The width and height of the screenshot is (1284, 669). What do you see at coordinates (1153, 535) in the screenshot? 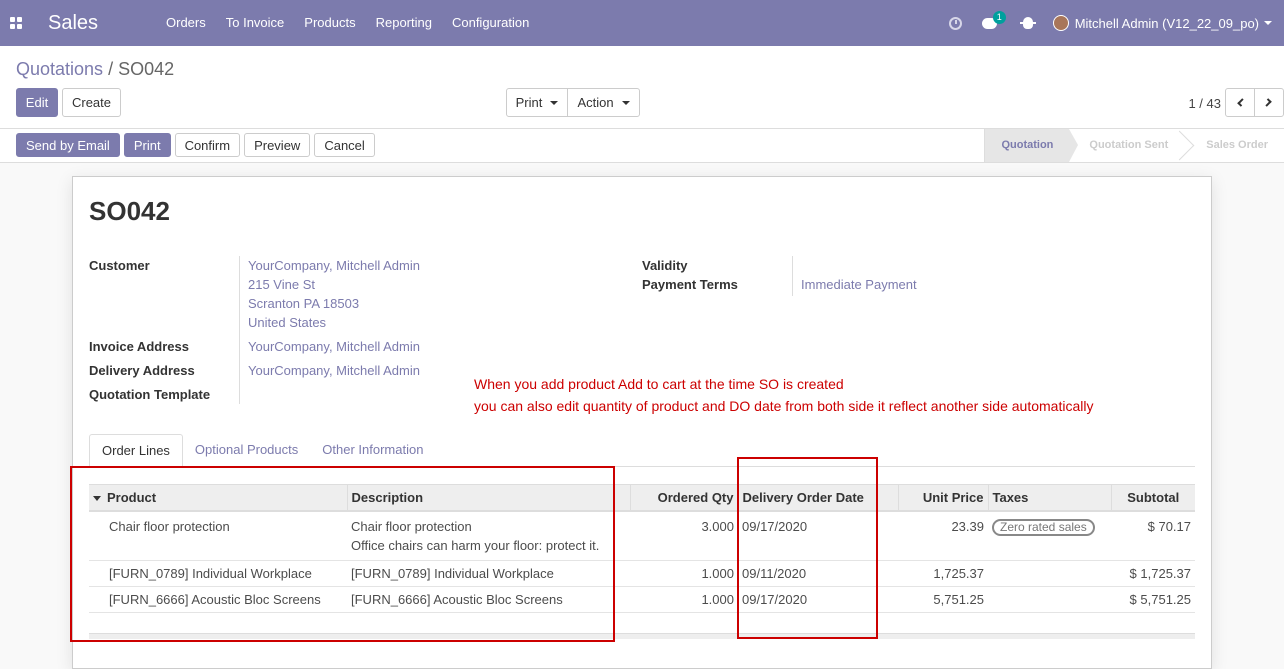
I see `cell-subtotal: $ 70.17` at bounding box center [1153, 535].